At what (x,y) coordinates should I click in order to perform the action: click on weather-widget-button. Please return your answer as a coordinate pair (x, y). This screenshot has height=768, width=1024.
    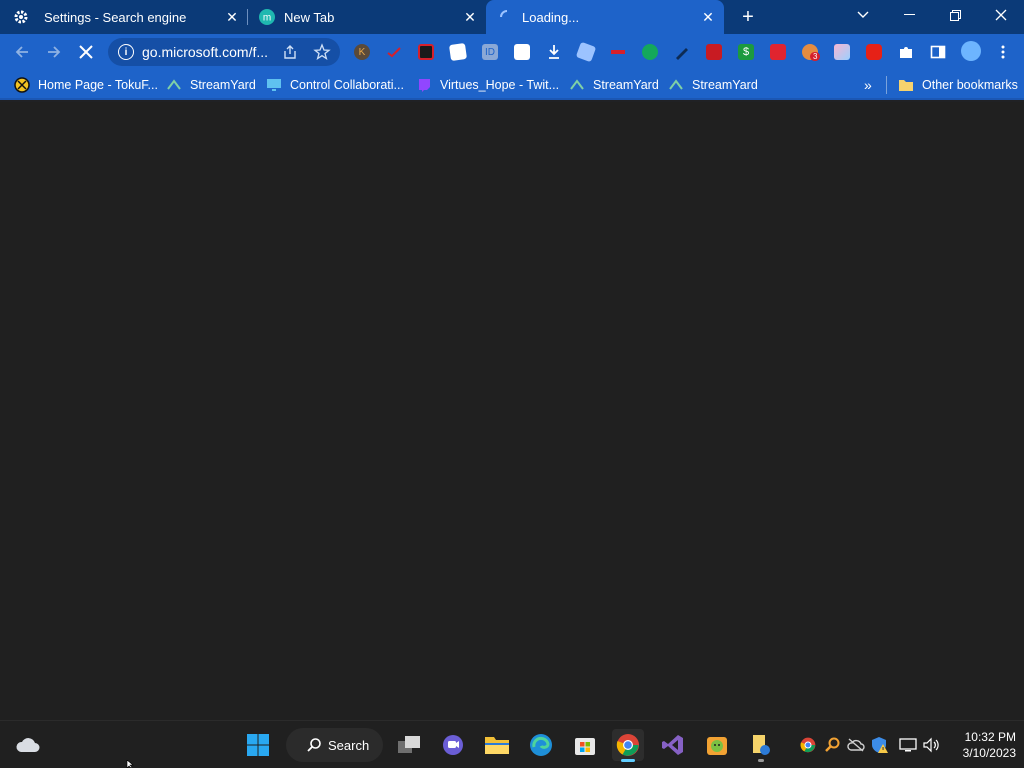
    Looking at the image, I should click on (28, 745).